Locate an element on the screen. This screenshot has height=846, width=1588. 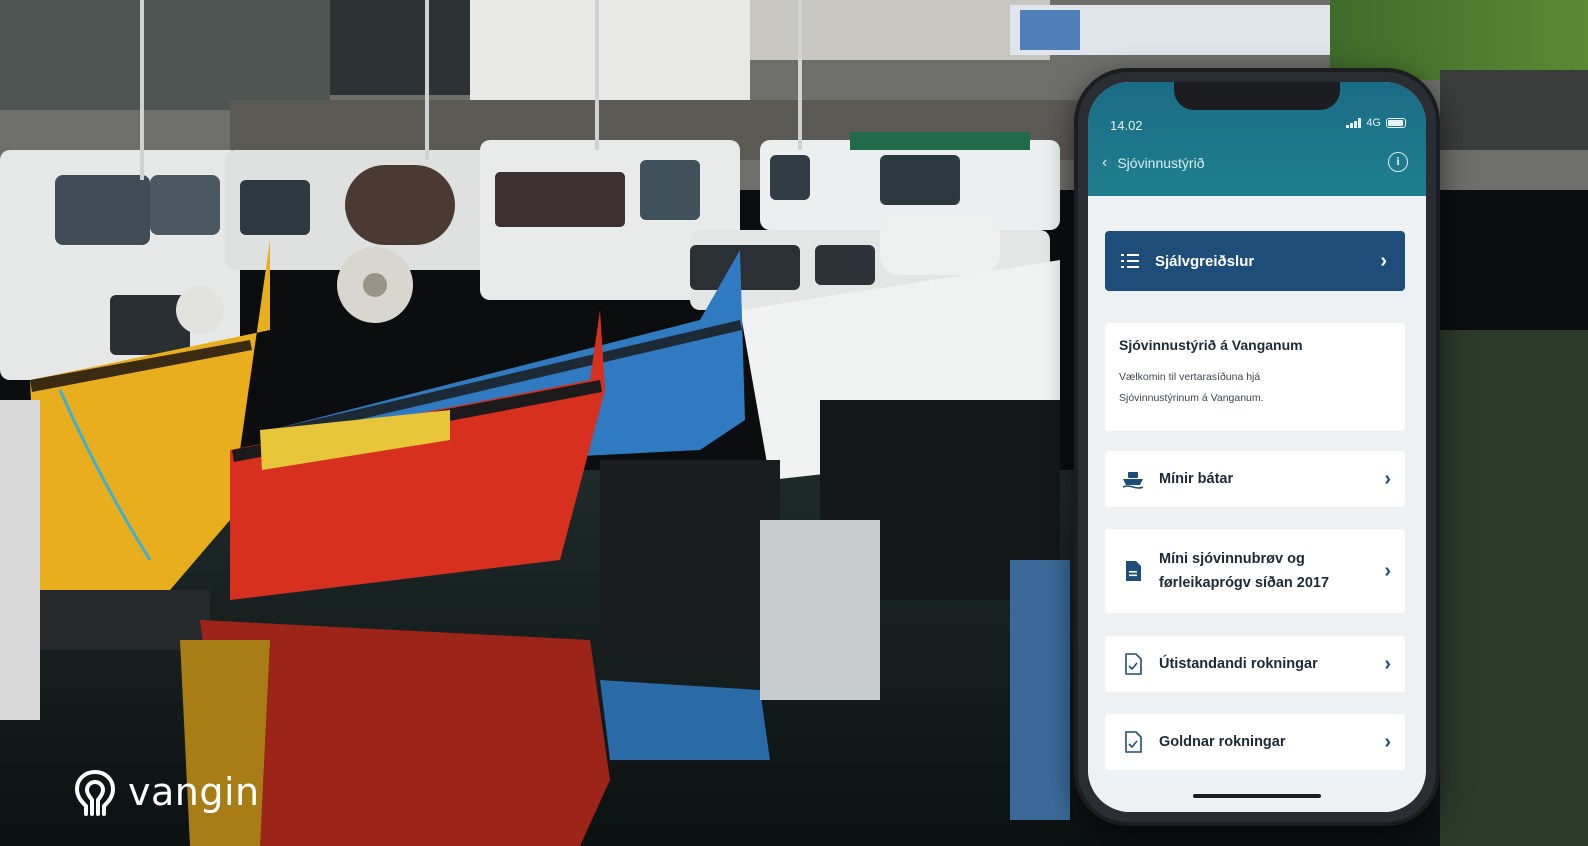
brand-name: vangin is located at coordinates (194, 792).